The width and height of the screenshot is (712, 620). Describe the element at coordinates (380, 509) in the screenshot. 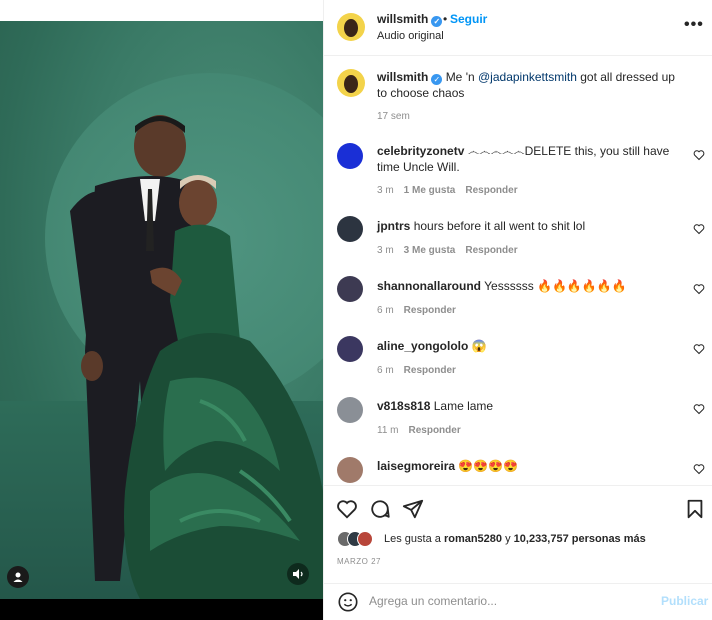

I see `comment-bubble-icon` at that location.